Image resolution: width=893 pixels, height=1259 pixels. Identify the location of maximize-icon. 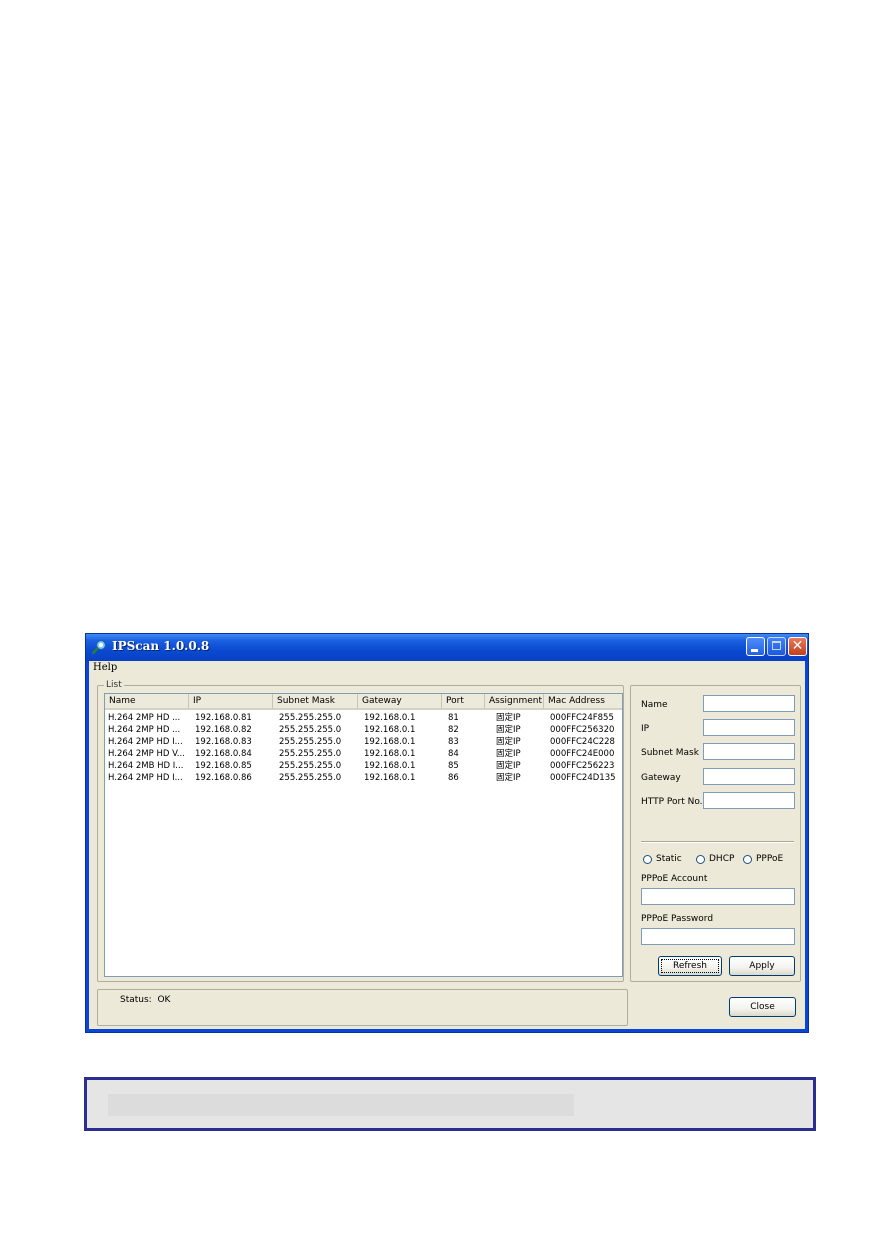
(776, 645).